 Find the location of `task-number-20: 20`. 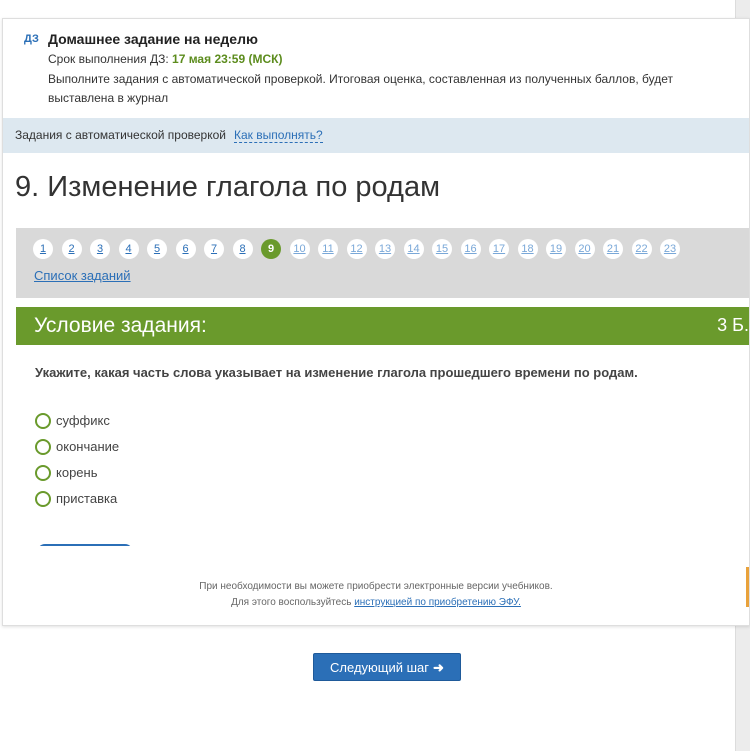

task-number-20: 20 is located at coordinates (584, 249).